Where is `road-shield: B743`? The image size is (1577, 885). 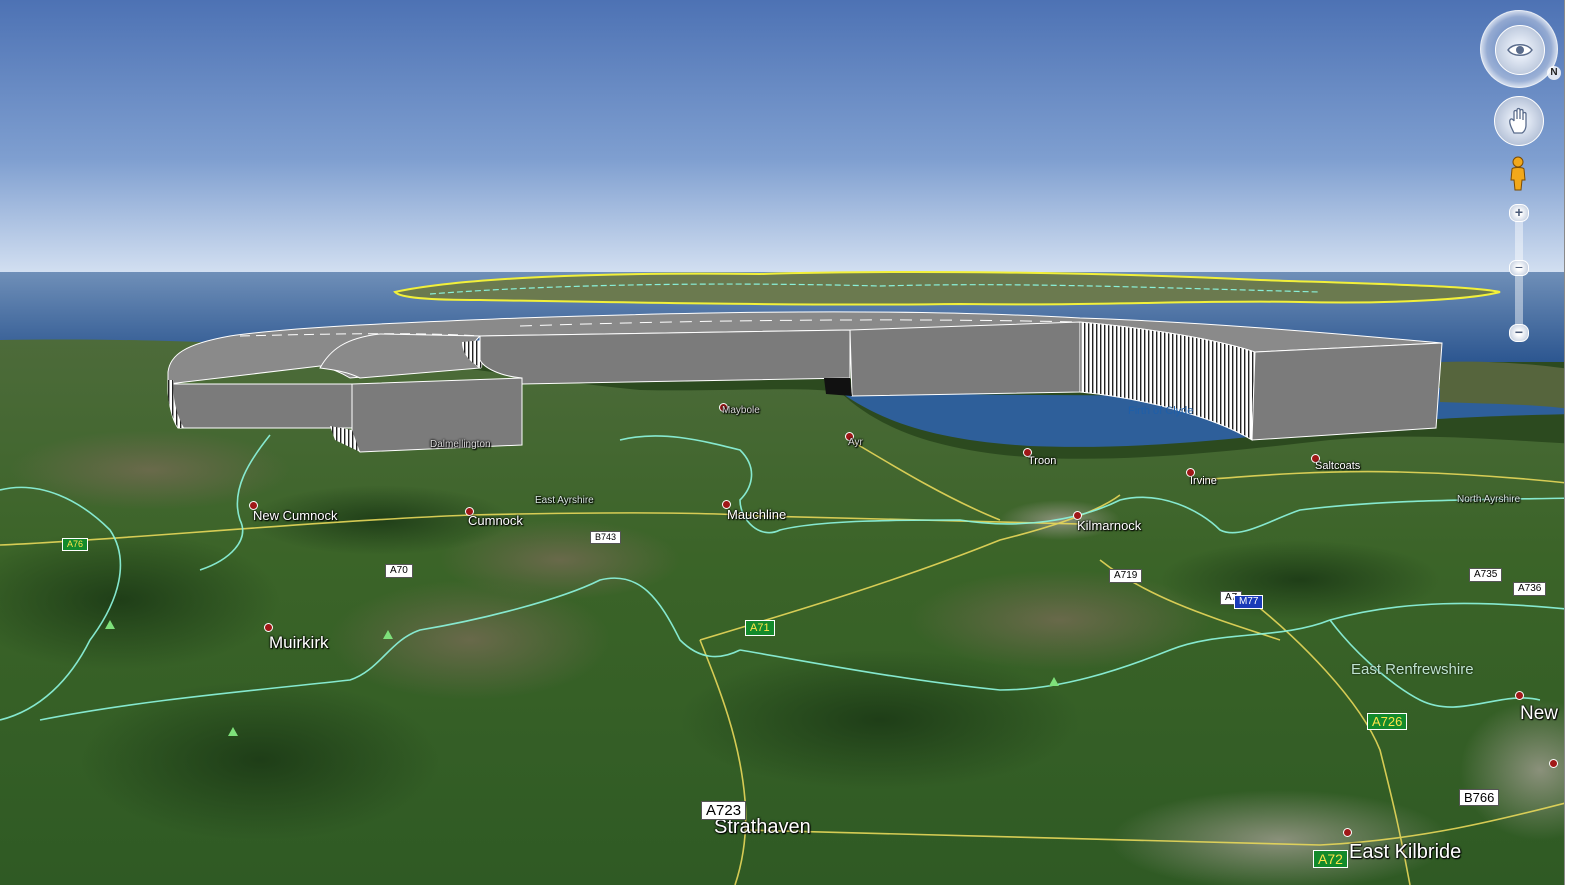 road-shield: B743 is located at coordinates (606, 537).